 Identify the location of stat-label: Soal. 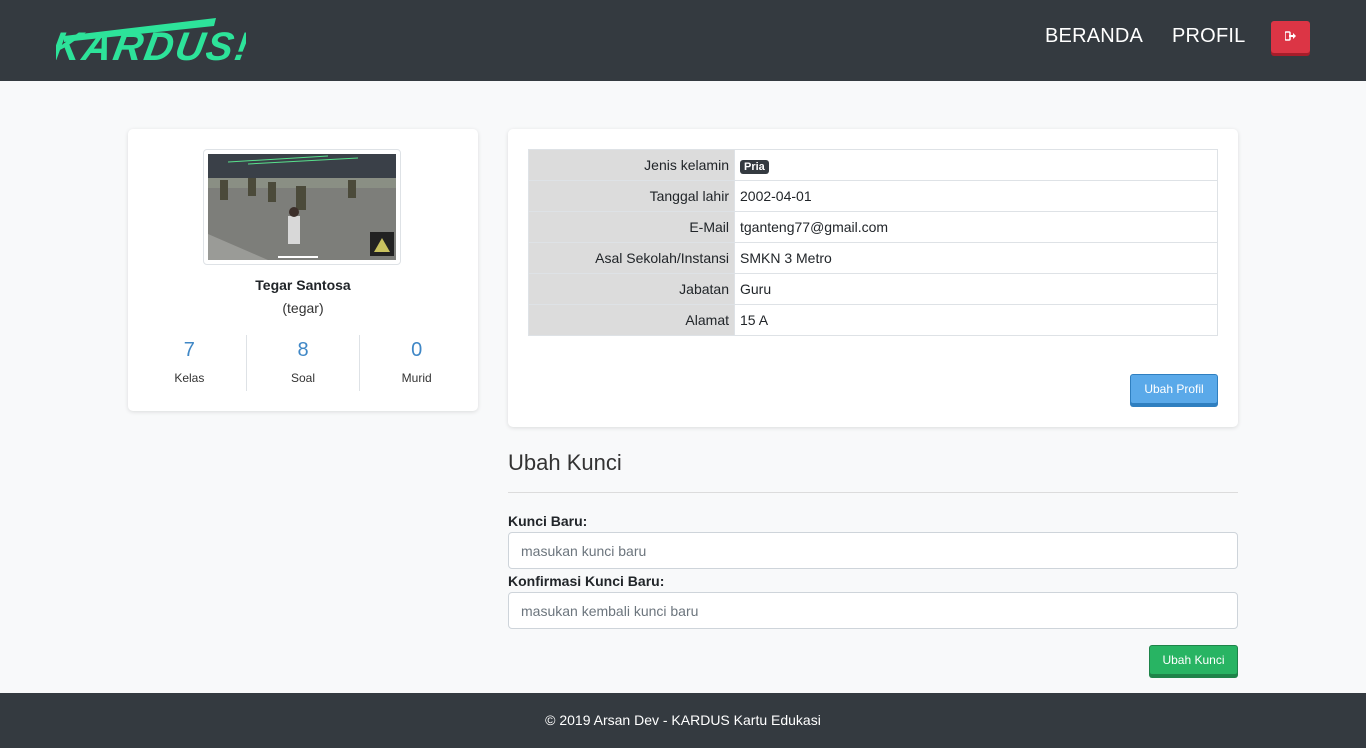
(303, 378).